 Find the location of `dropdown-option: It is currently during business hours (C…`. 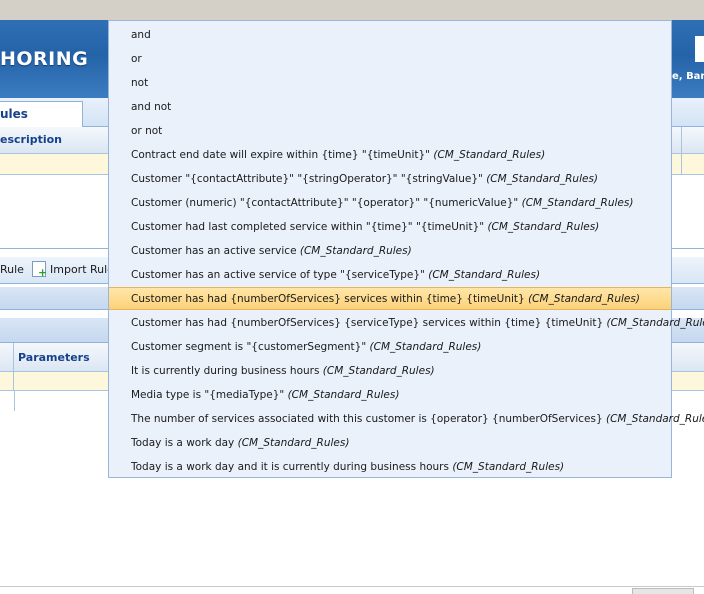

dropdown-option: It is currently during business hours (C… is located at coordinates (390, 371).